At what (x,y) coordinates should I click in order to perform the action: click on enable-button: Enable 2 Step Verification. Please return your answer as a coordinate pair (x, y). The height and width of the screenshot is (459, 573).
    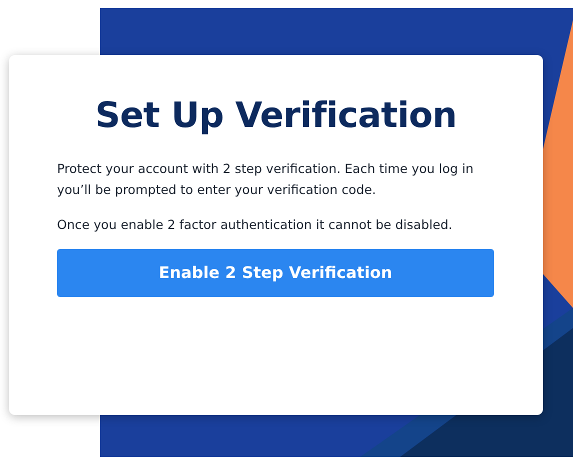
    Looking at the image, I should click on (275, 273).